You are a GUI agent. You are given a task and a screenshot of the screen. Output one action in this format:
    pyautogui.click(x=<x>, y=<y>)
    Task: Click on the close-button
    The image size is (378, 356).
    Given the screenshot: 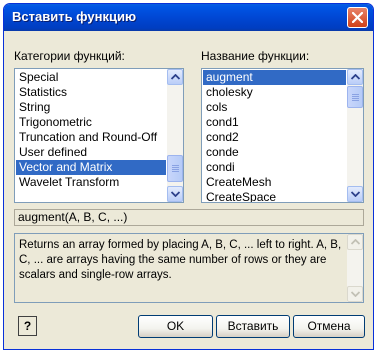 What is the action you would take?
    pyautogui.click(x=357, y=17)
    